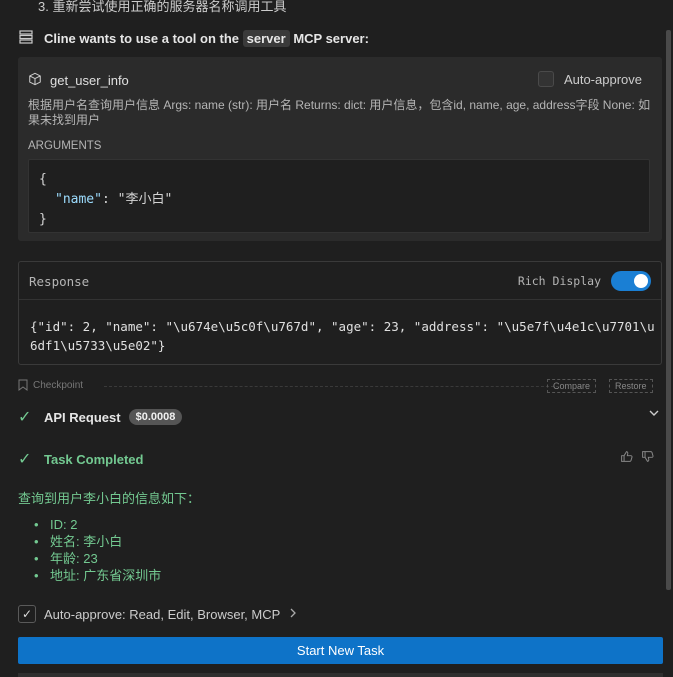 The image size is (673, 677). Describe the element at coordinates (43, 179) in the screenshot. I see `arguments-open-brace: {` at that location.